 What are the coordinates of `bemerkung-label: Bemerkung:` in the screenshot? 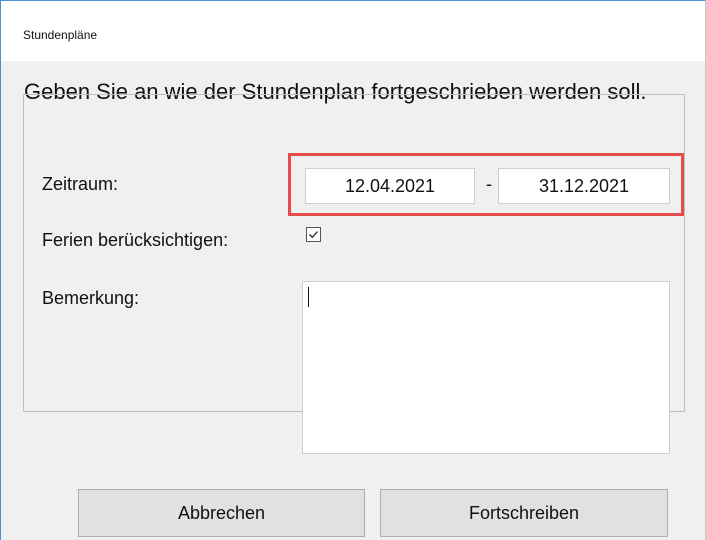 It's located at (91, 298).